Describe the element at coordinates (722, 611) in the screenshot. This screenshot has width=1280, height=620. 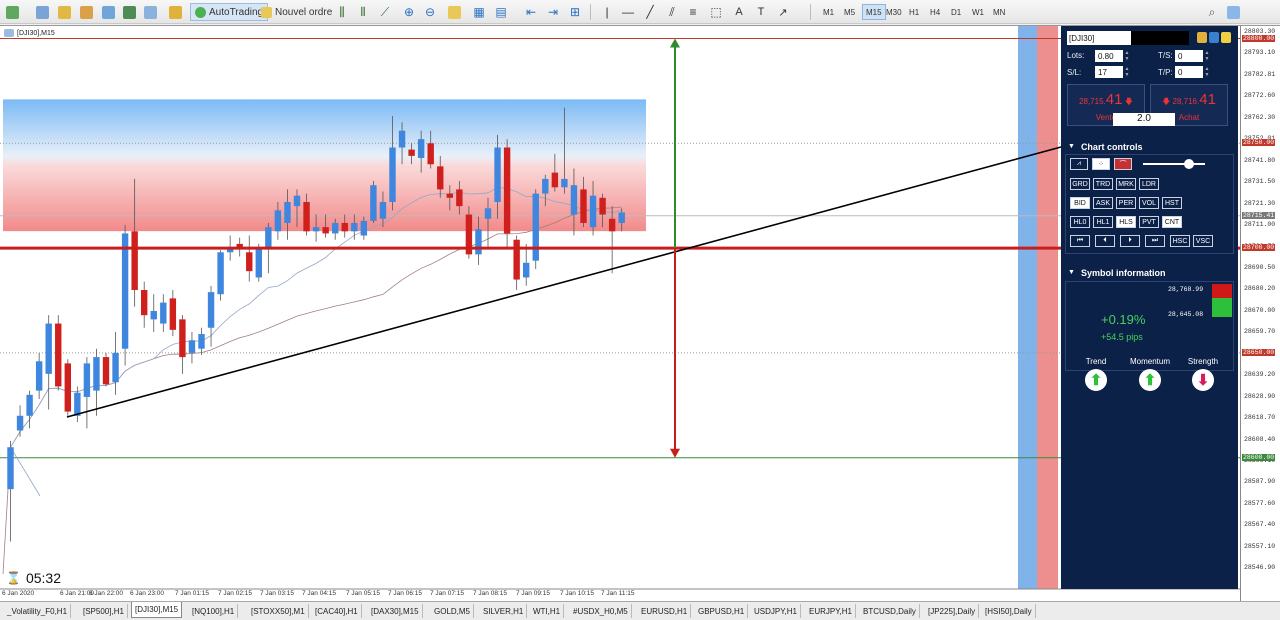
I see `chart-tab: GBPUSD,H1` at that location.